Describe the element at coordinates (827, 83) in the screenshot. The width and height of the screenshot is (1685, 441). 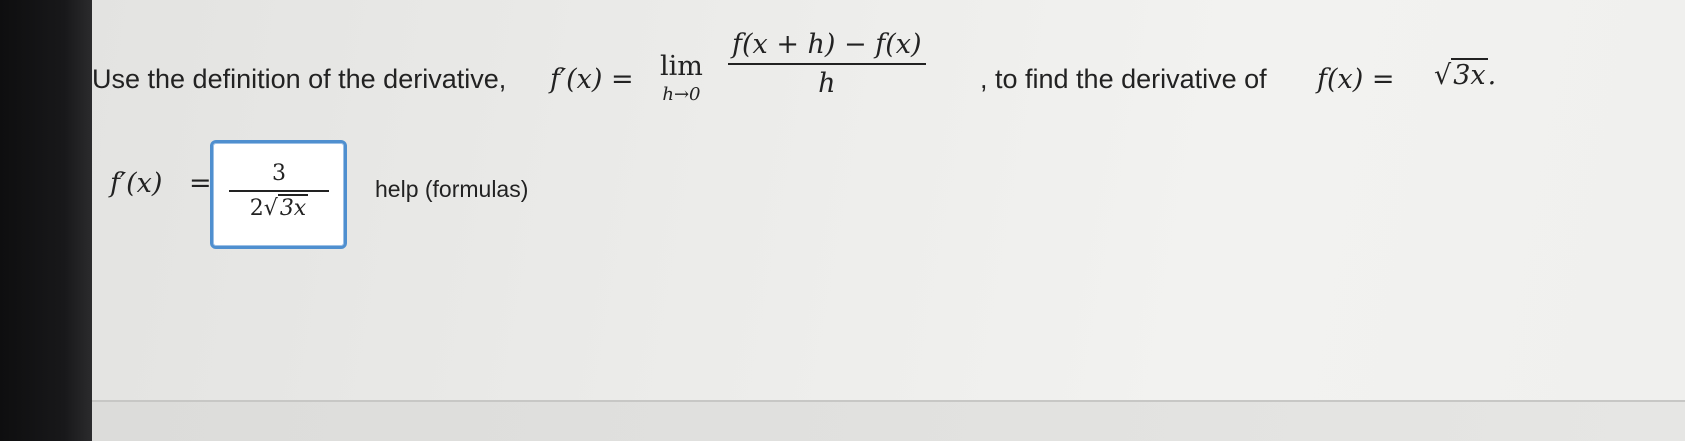
I see `quotient-denominator: h` at that location.